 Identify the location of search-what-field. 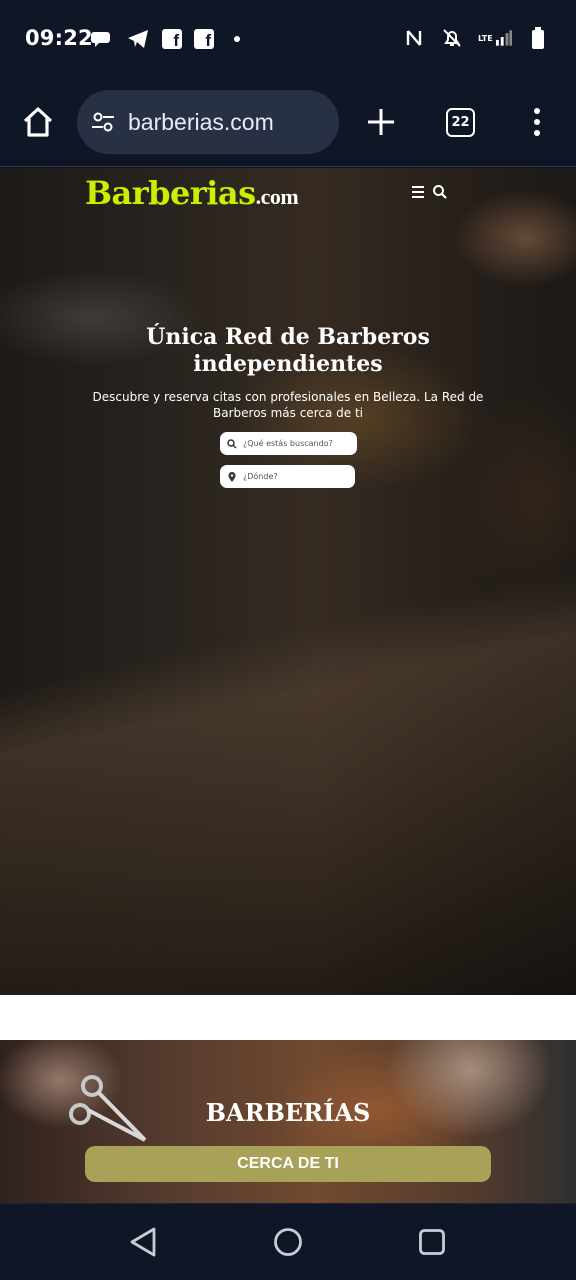
(288, 443).